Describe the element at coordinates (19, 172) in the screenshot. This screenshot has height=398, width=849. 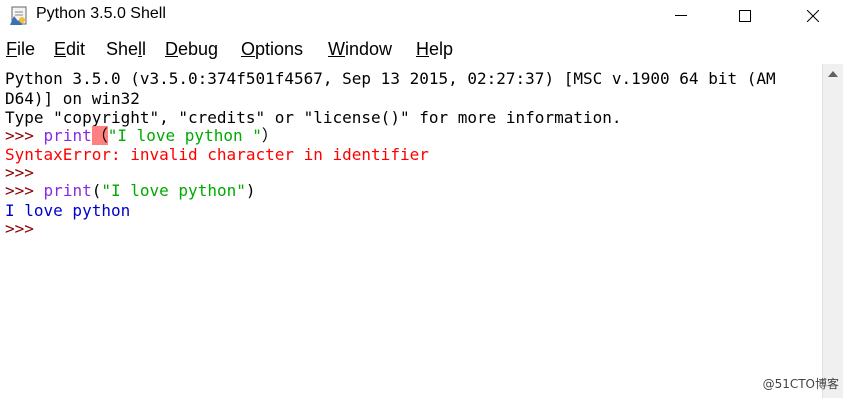
I see `empty-prompt: >>>` at that location.